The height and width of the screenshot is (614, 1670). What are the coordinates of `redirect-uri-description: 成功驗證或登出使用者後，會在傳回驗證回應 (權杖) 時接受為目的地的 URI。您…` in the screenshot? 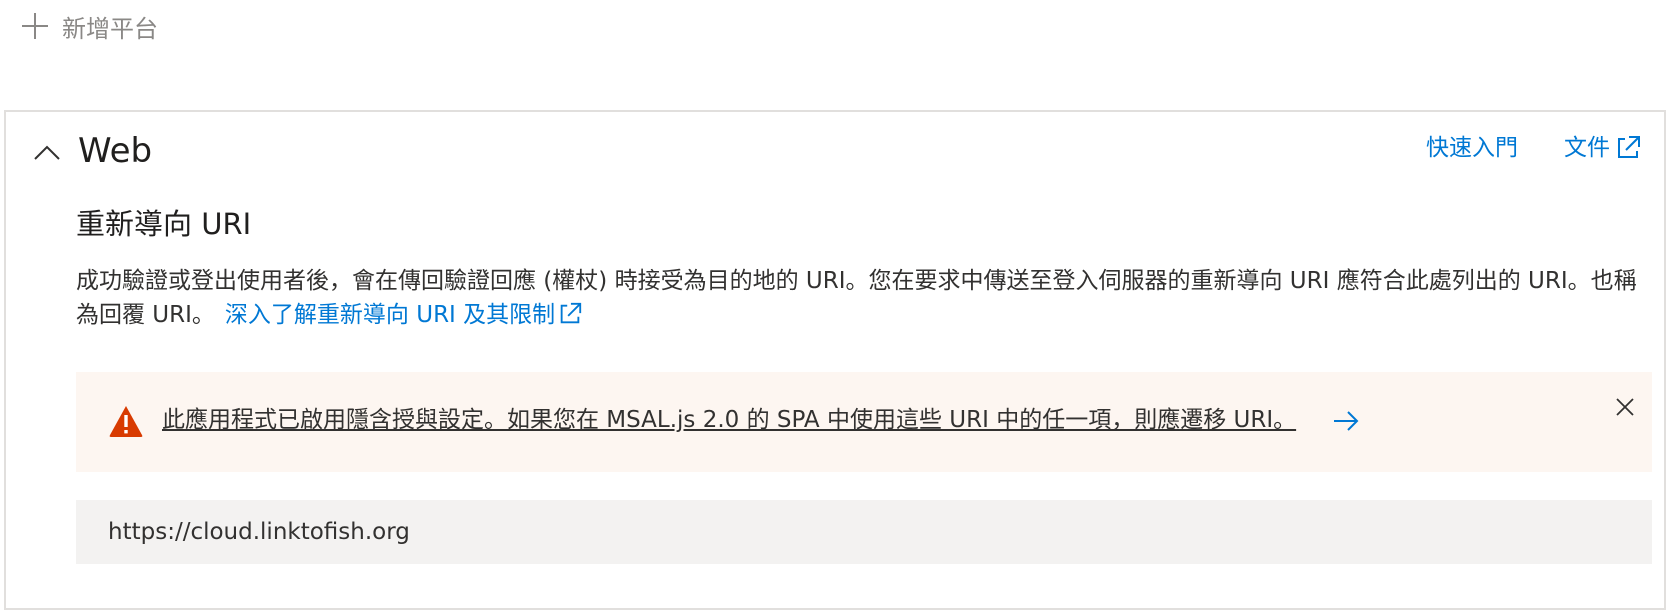 It's located at (866, 298).